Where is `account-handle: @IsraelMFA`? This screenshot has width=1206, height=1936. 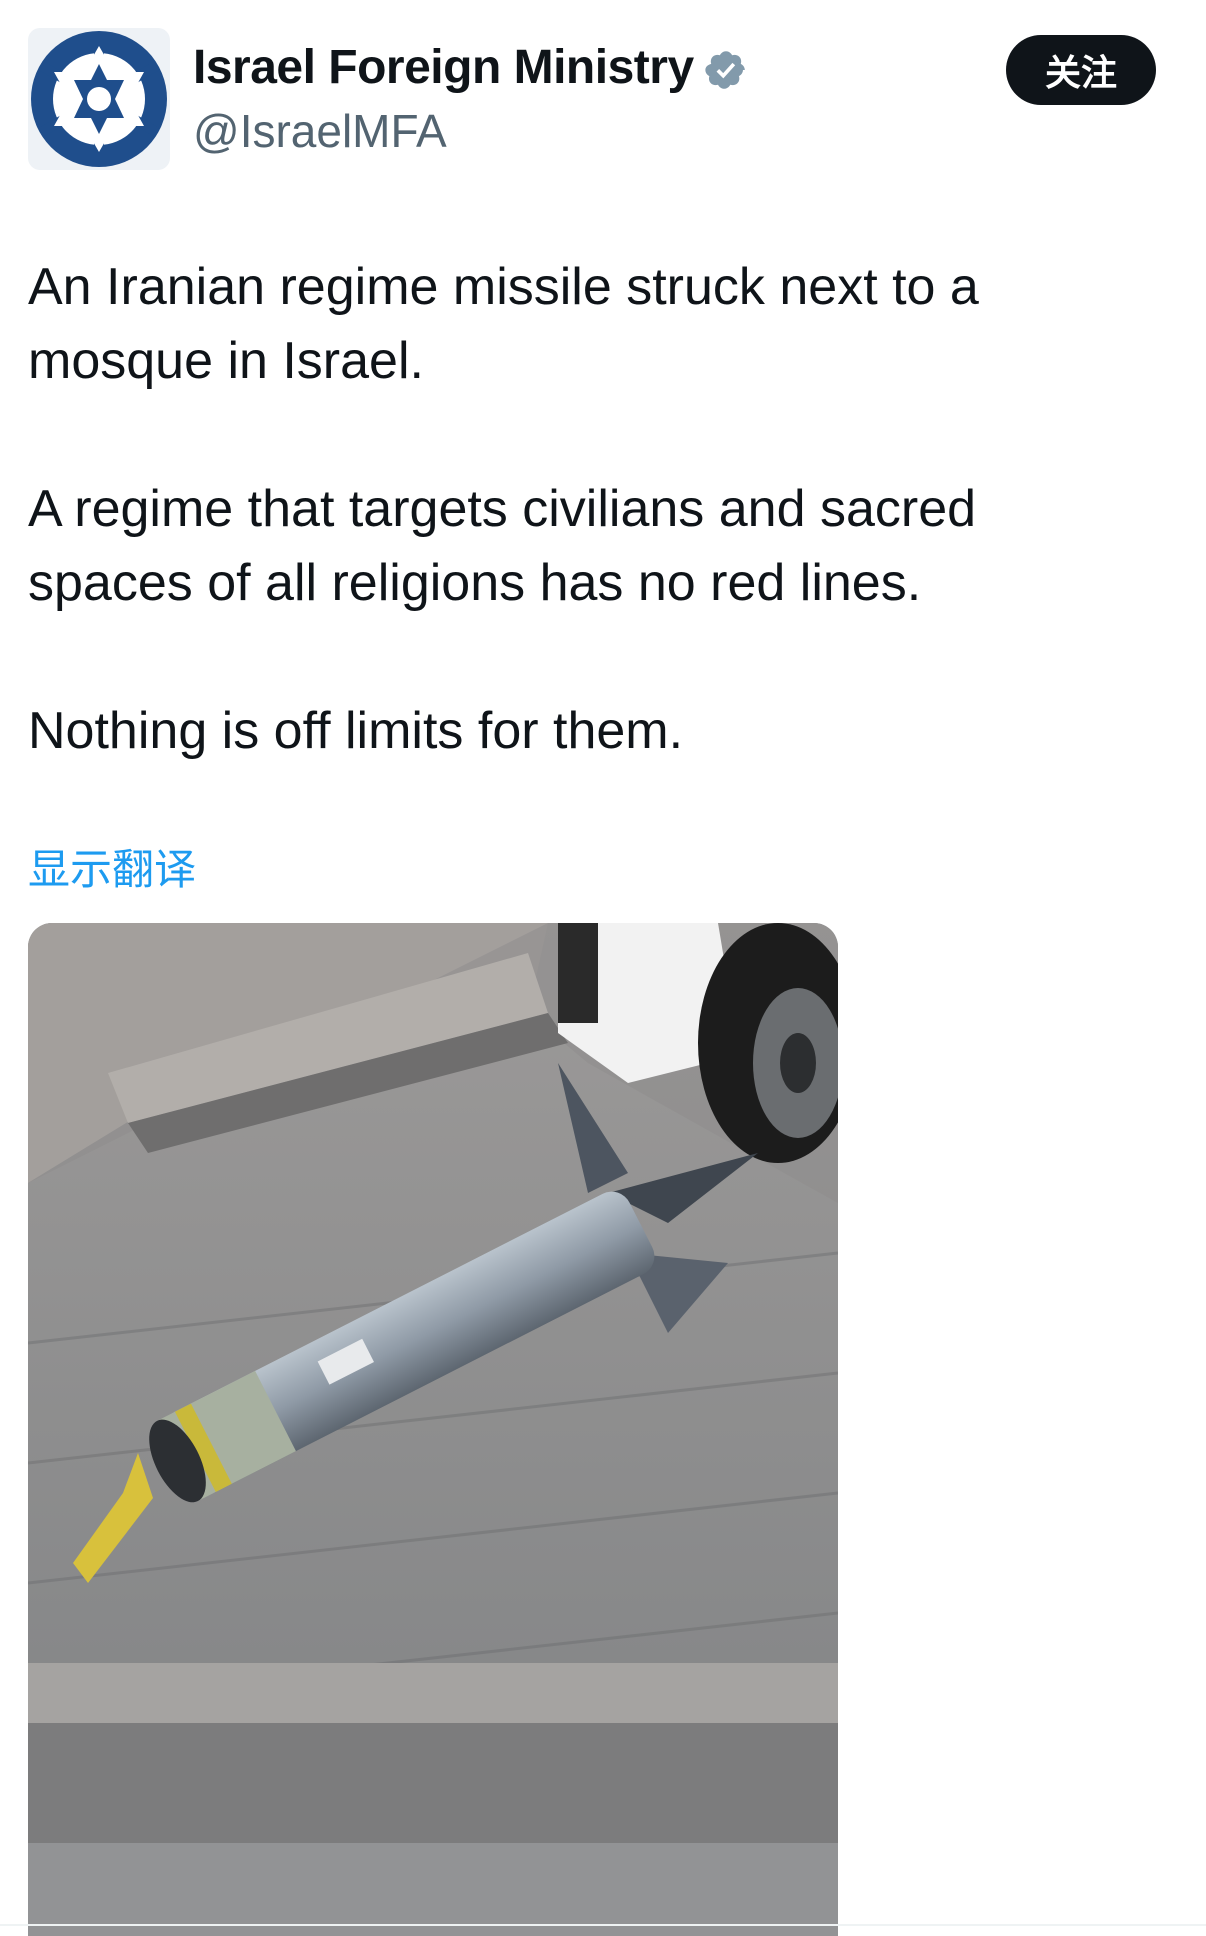
account-handle: @IsraelMFA is located at coordinates (320, 131).